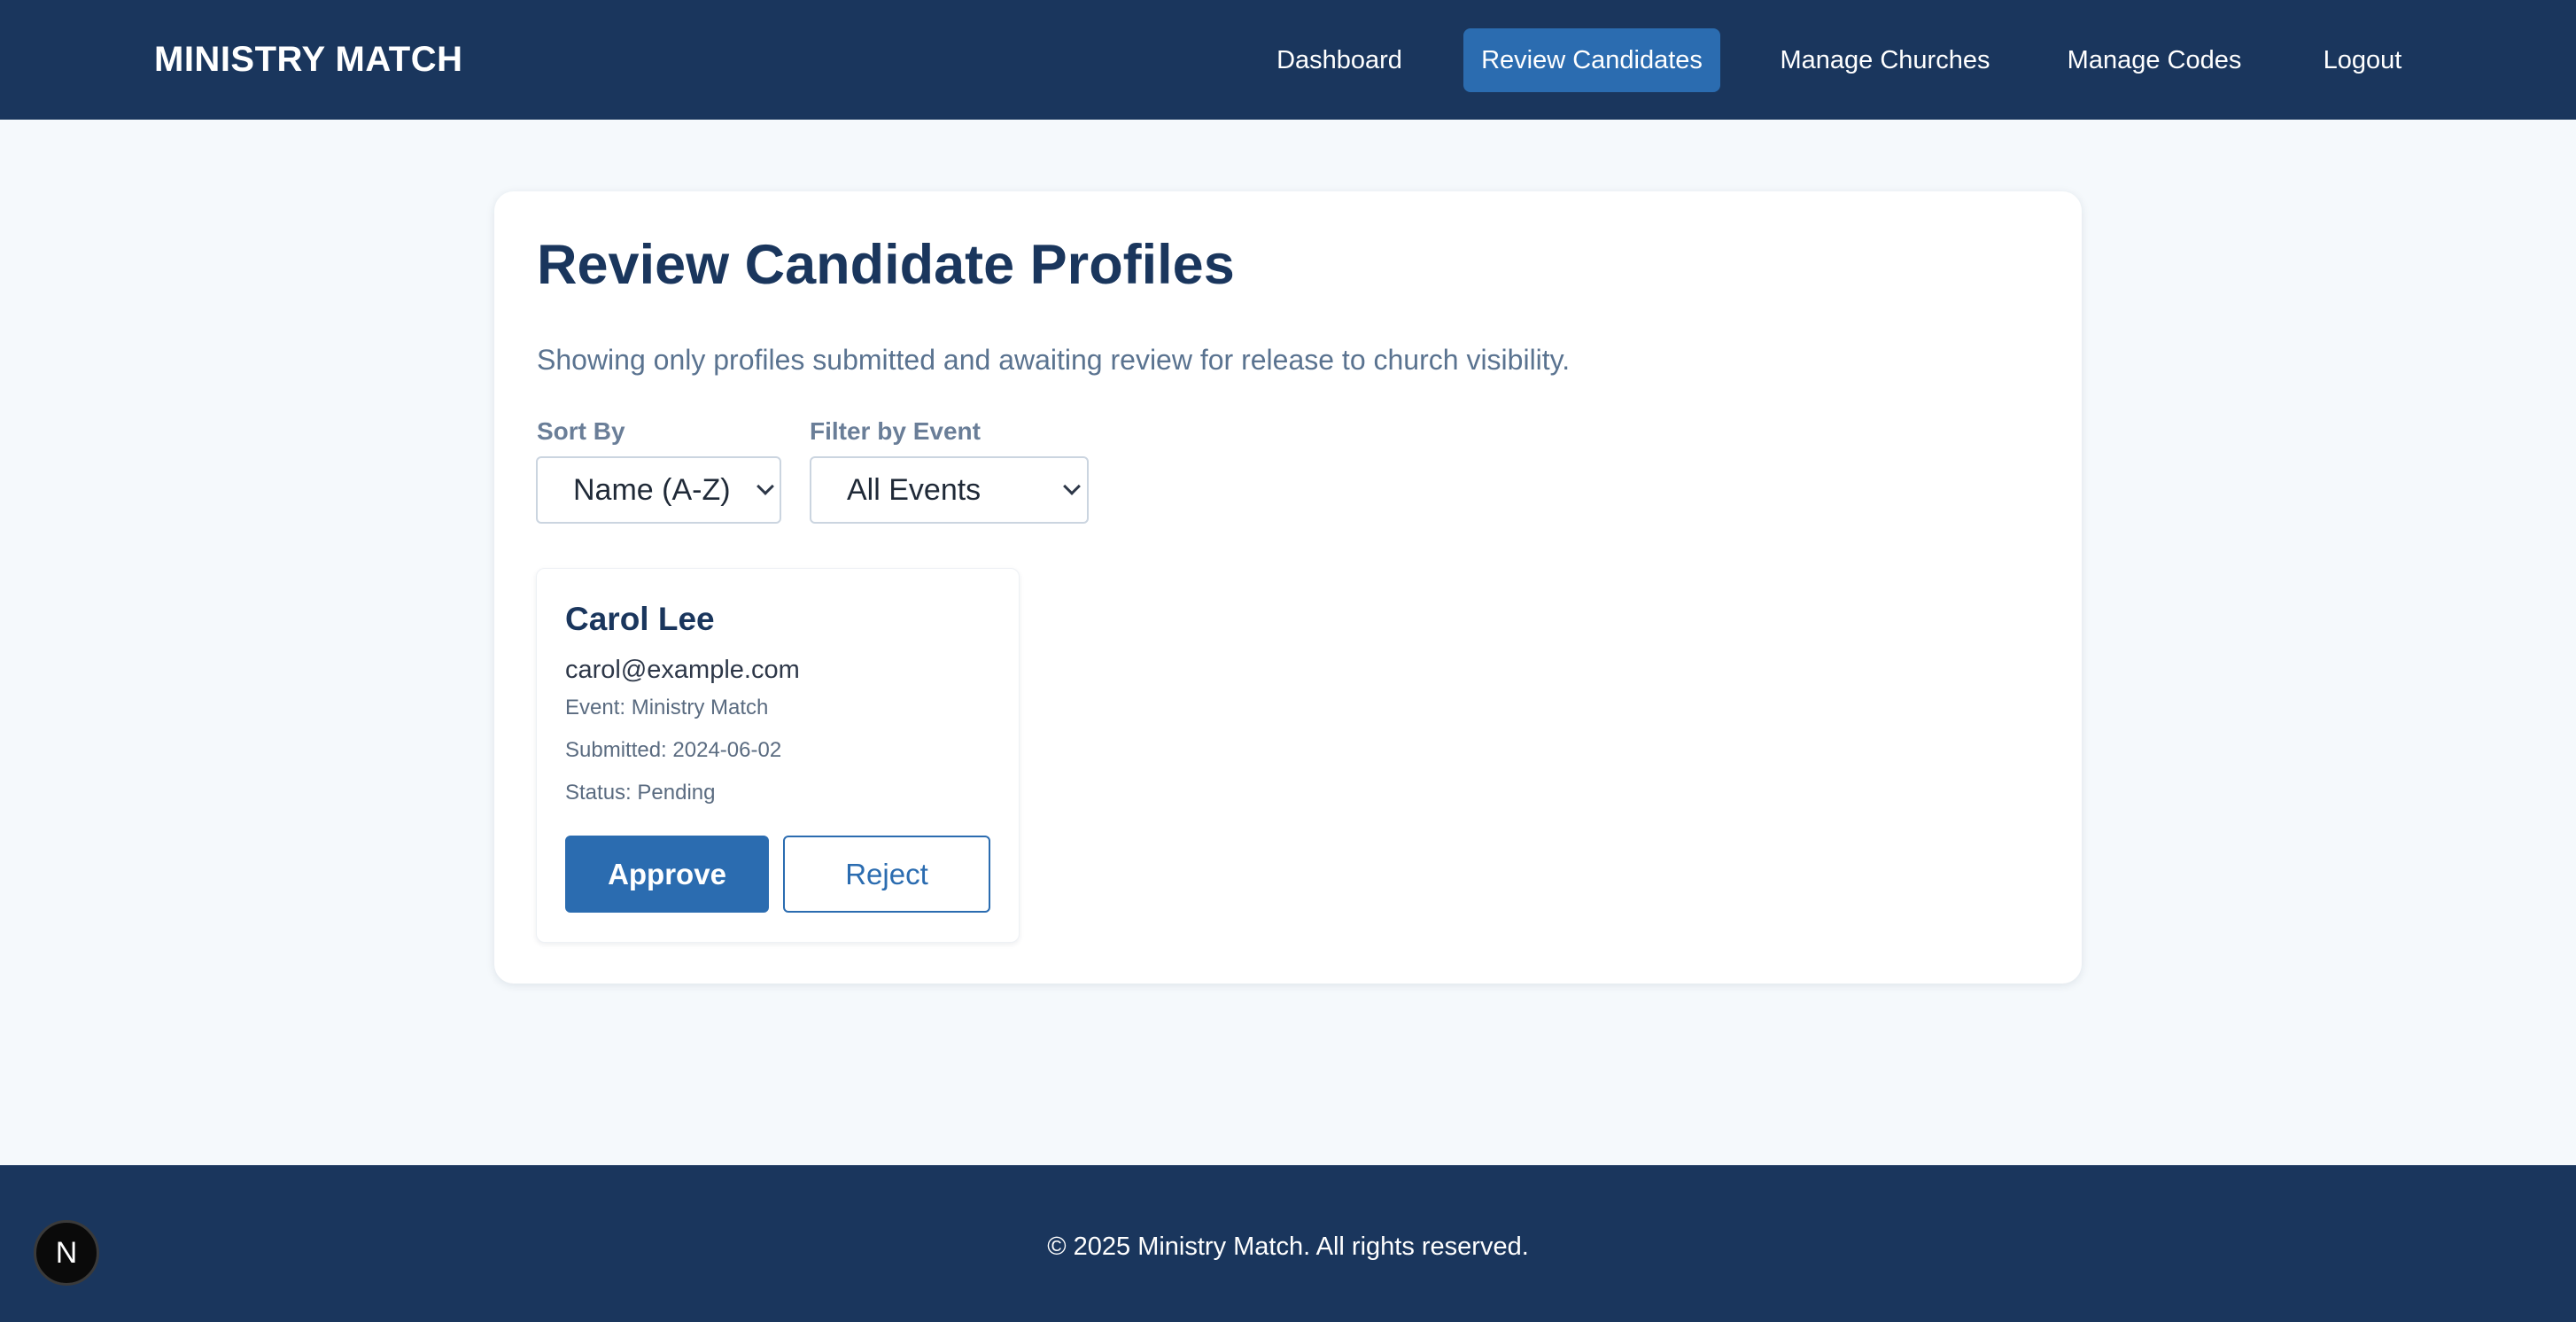 The width and height of the screenshot is (2576, 1322). What do you see at coordinates (2154, 60) in the screenshot?
I see `nav-manage-codes: Manage Codes` at bounding box center [2154, 60].